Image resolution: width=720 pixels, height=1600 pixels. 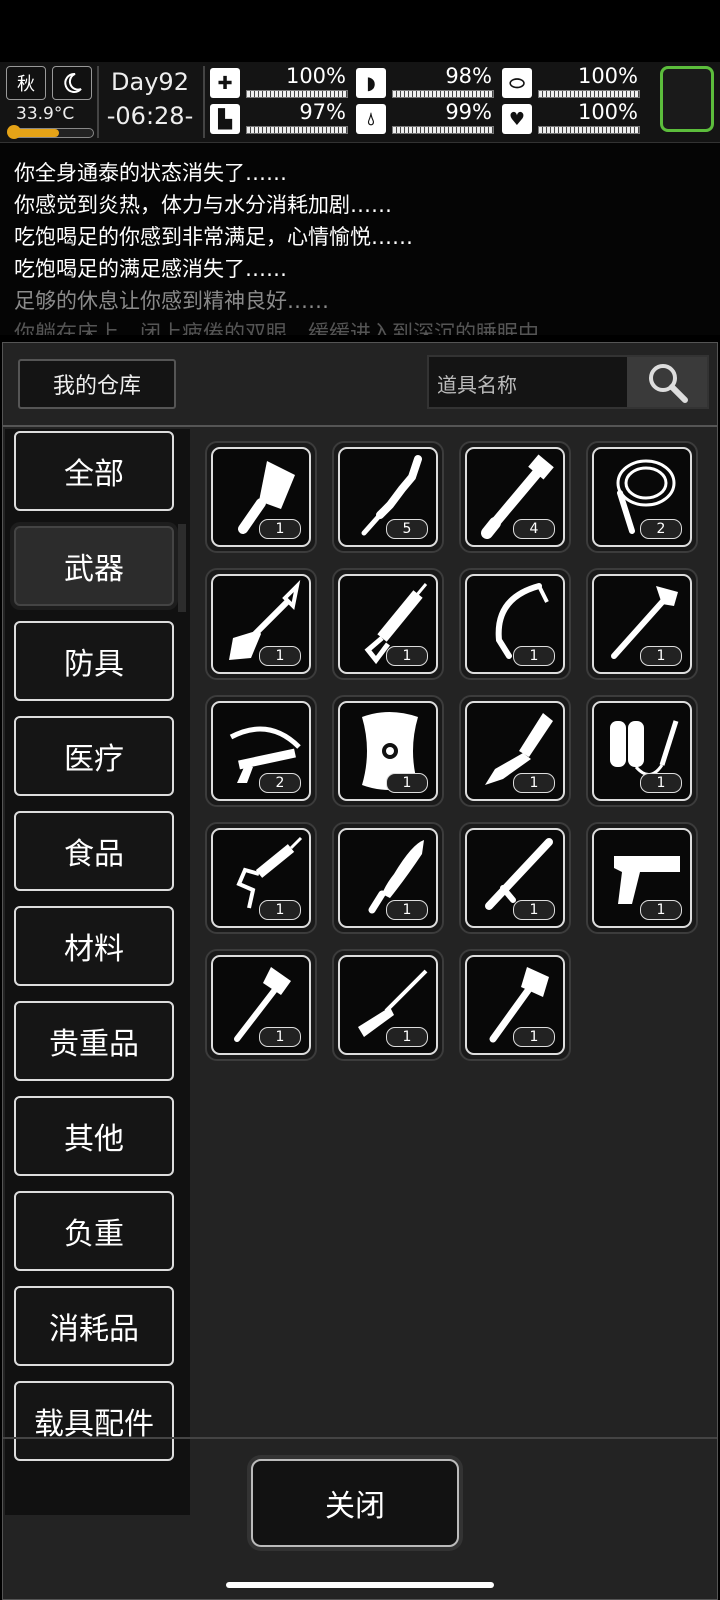 I want to click on stamina-bar, so click(x=297, y=130).